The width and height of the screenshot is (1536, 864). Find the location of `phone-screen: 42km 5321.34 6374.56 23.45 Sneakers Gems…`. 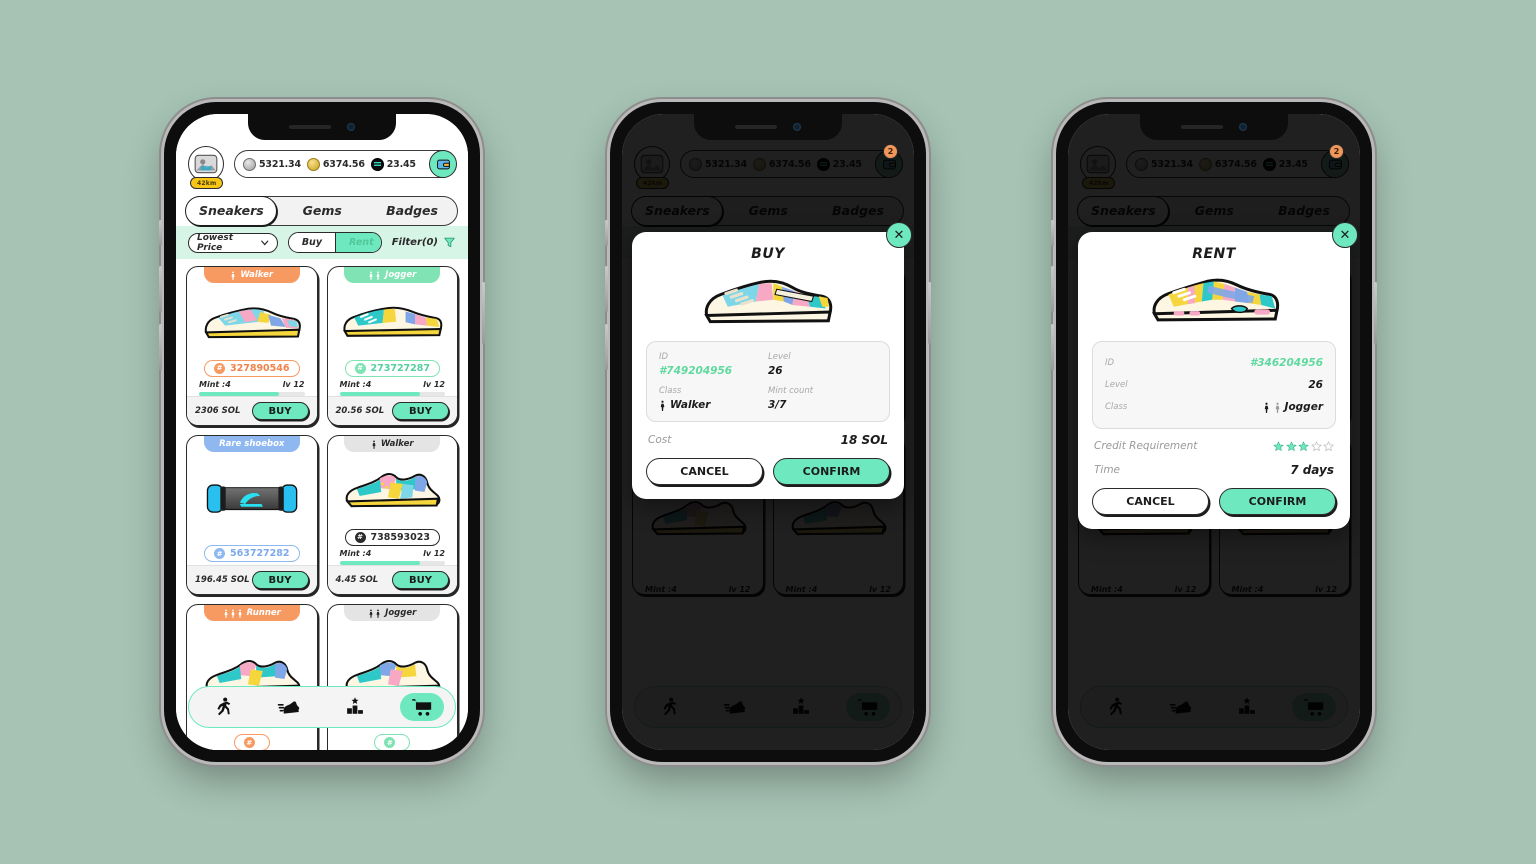

phone-screen: 42km 5321.34 6374.56 23.45 Sneakers Gems… is located at coordinates (322, 432).